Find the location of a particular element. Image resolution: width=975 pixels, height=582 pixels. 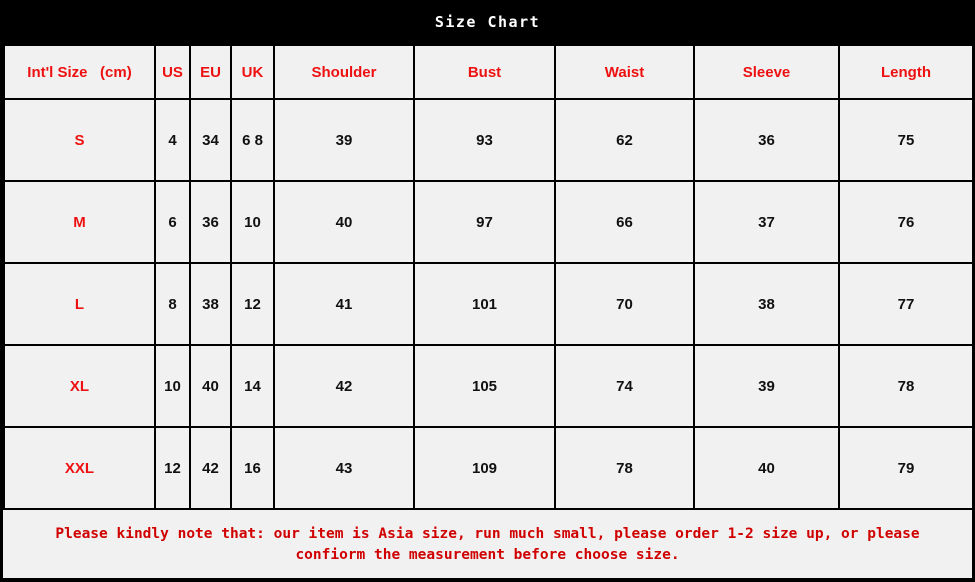

table-row: XL 10 40 14 42 105 74 39 78 is located at coordinates (488, 386).